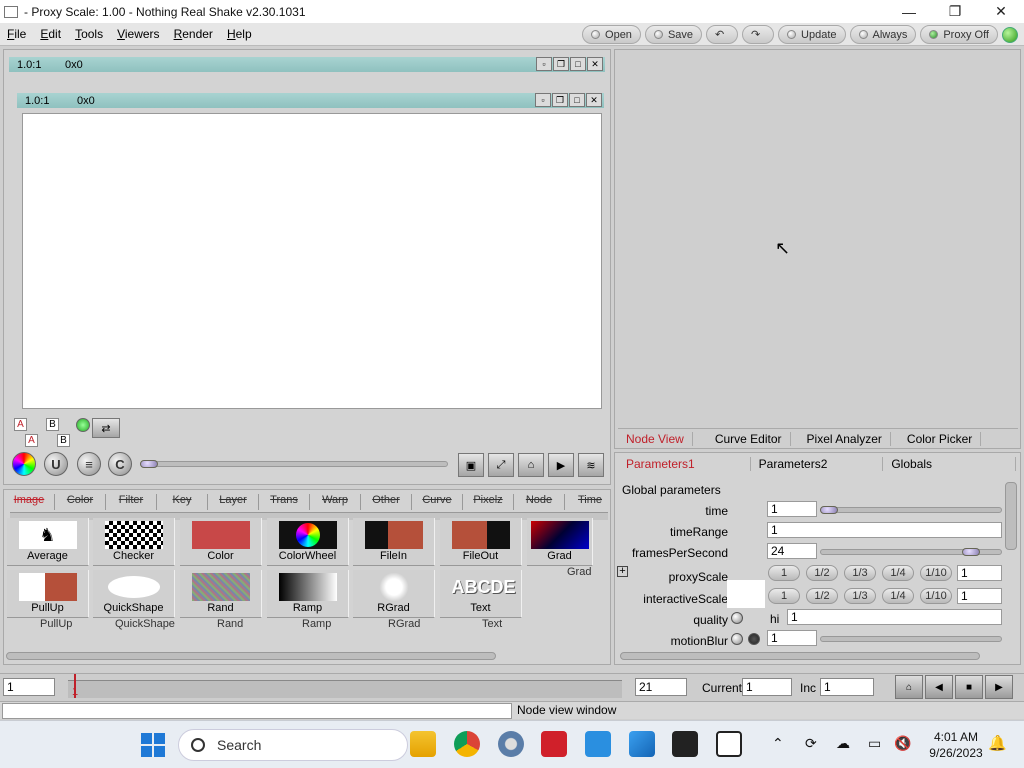  Describe the element at coordinates (16, 34) in the screenshot. I see `menu-file: File` at that location.